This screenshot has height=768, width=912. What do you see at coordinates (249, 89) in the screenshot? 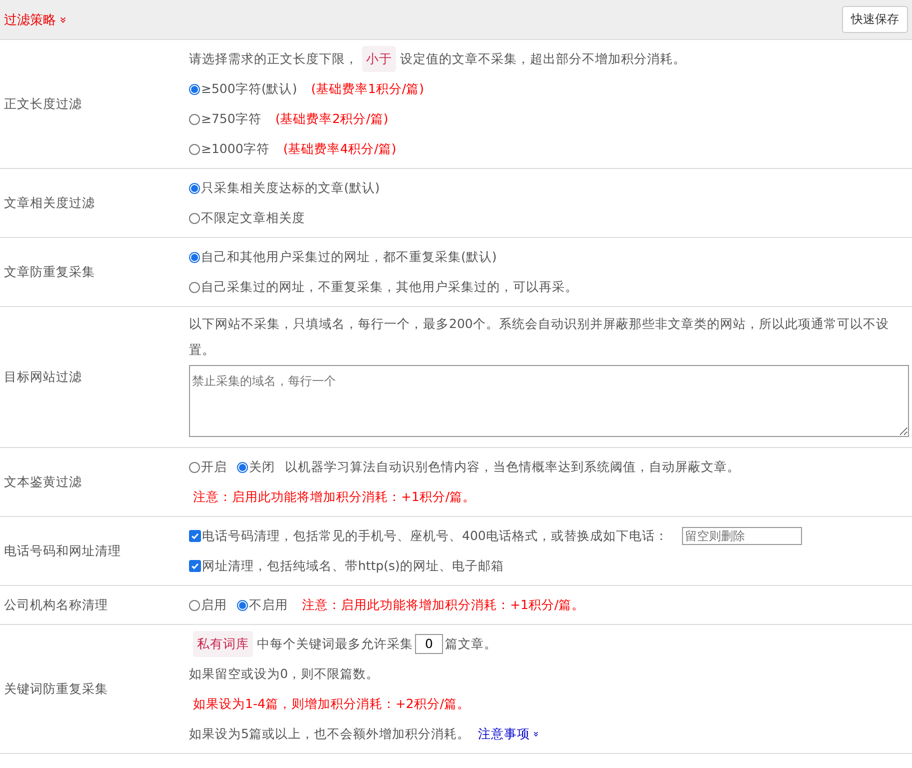
I see `radio-label: ≥500字符(默认)` at bounding box center [249, 89].